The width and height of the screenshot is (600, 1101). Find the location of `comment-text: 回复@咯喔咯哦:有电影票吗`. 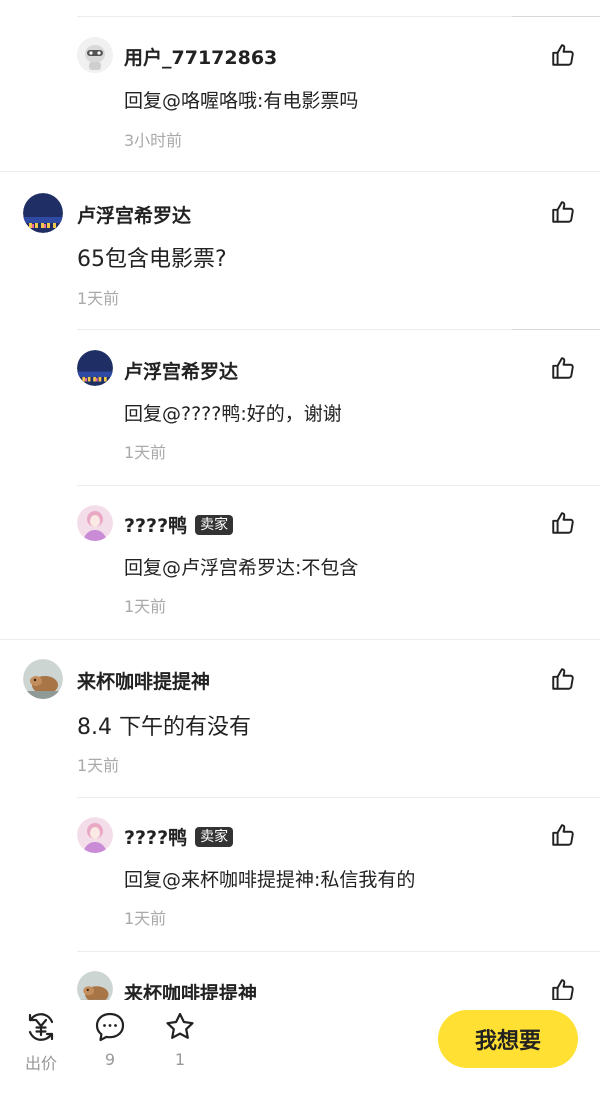

comment-text: 回复@咯喔咯哦:有电影票吗 is located at coordinates (241, 101).